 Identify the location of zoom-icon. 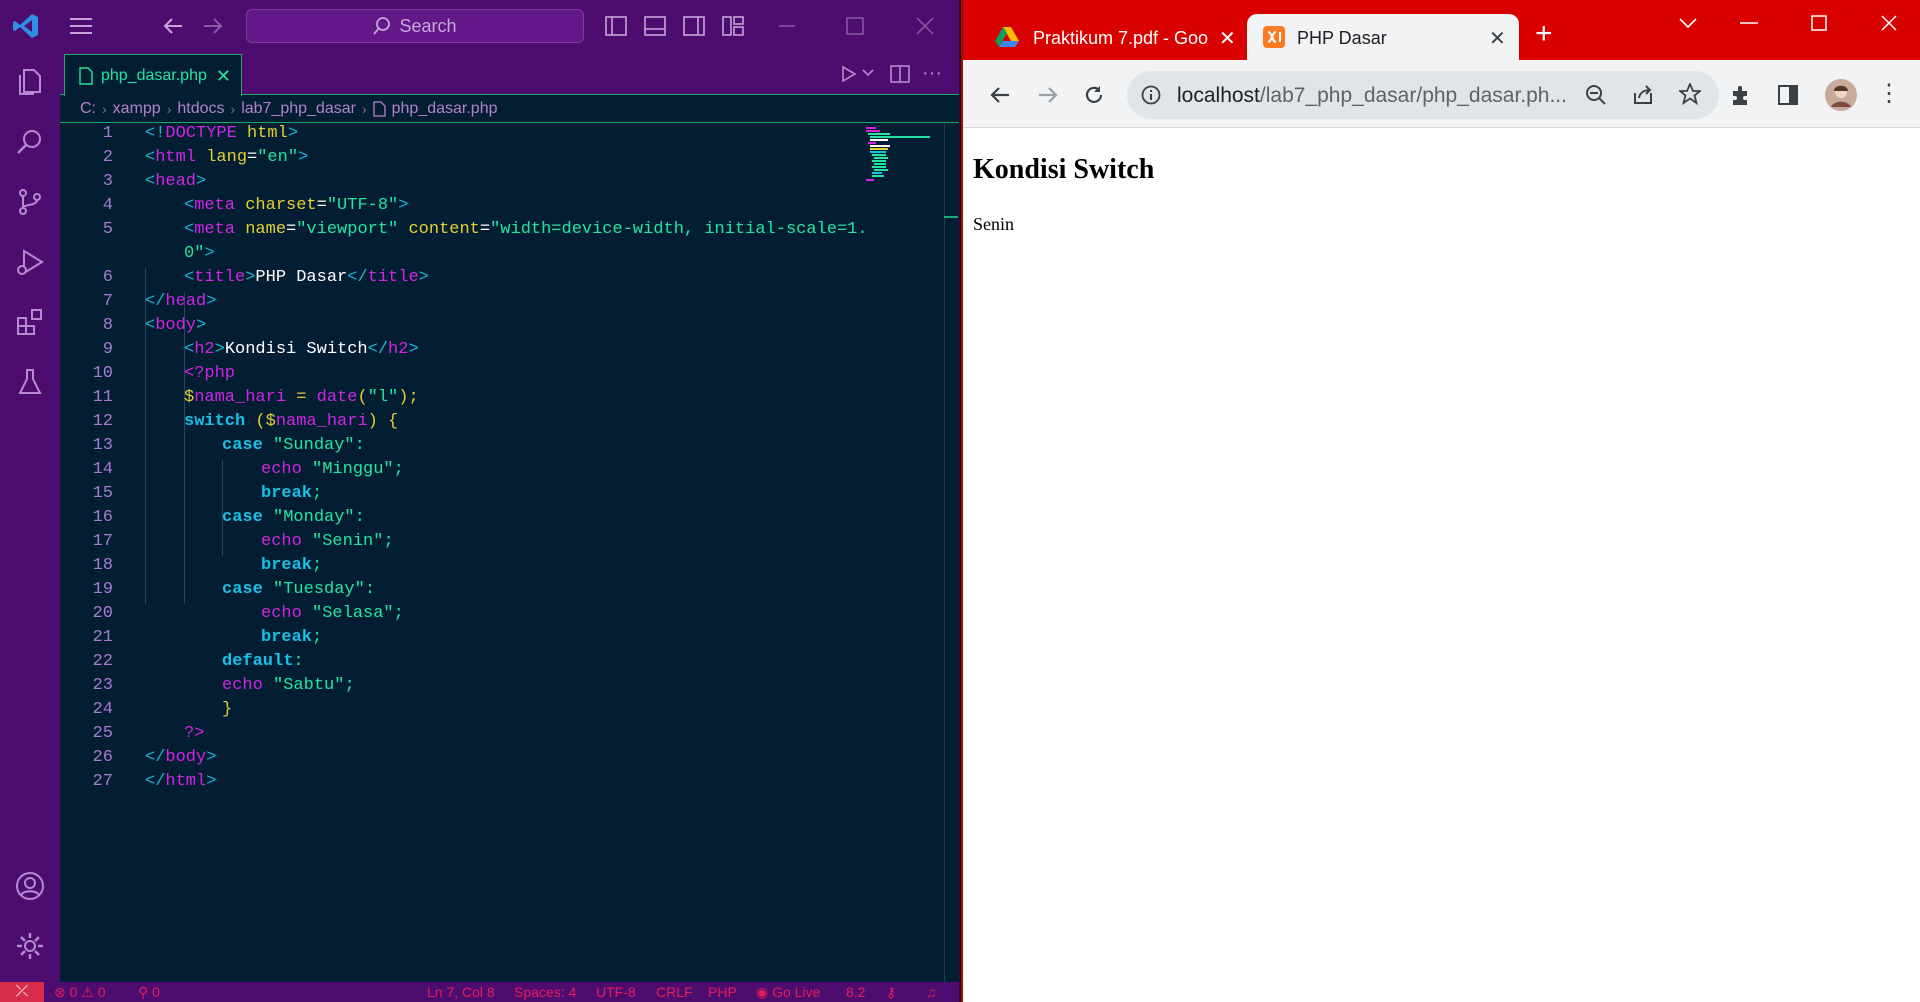
(1596, 95).